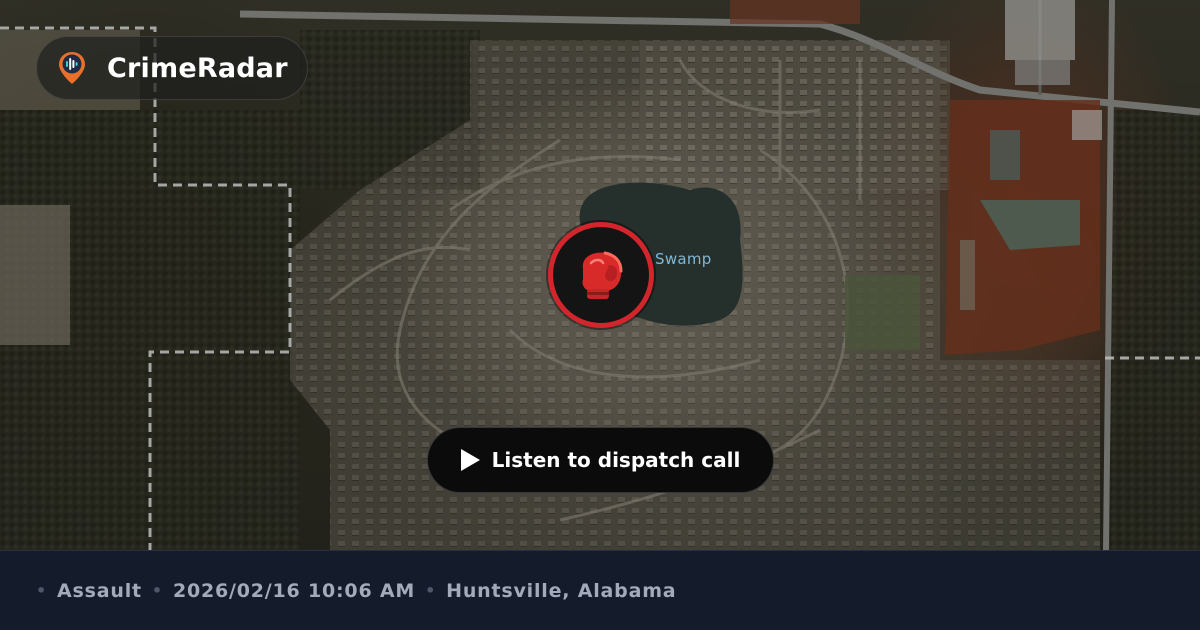 This screenshot has width=1200, height=630. Describe the element at coordinates (470, 460) in the screenshot. I see `play-icon` at that location.